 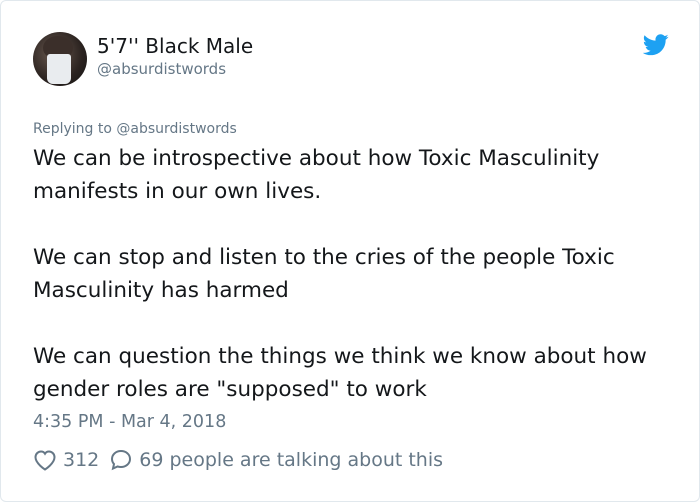 I want to click on avatar, so click(x=60, y=59).